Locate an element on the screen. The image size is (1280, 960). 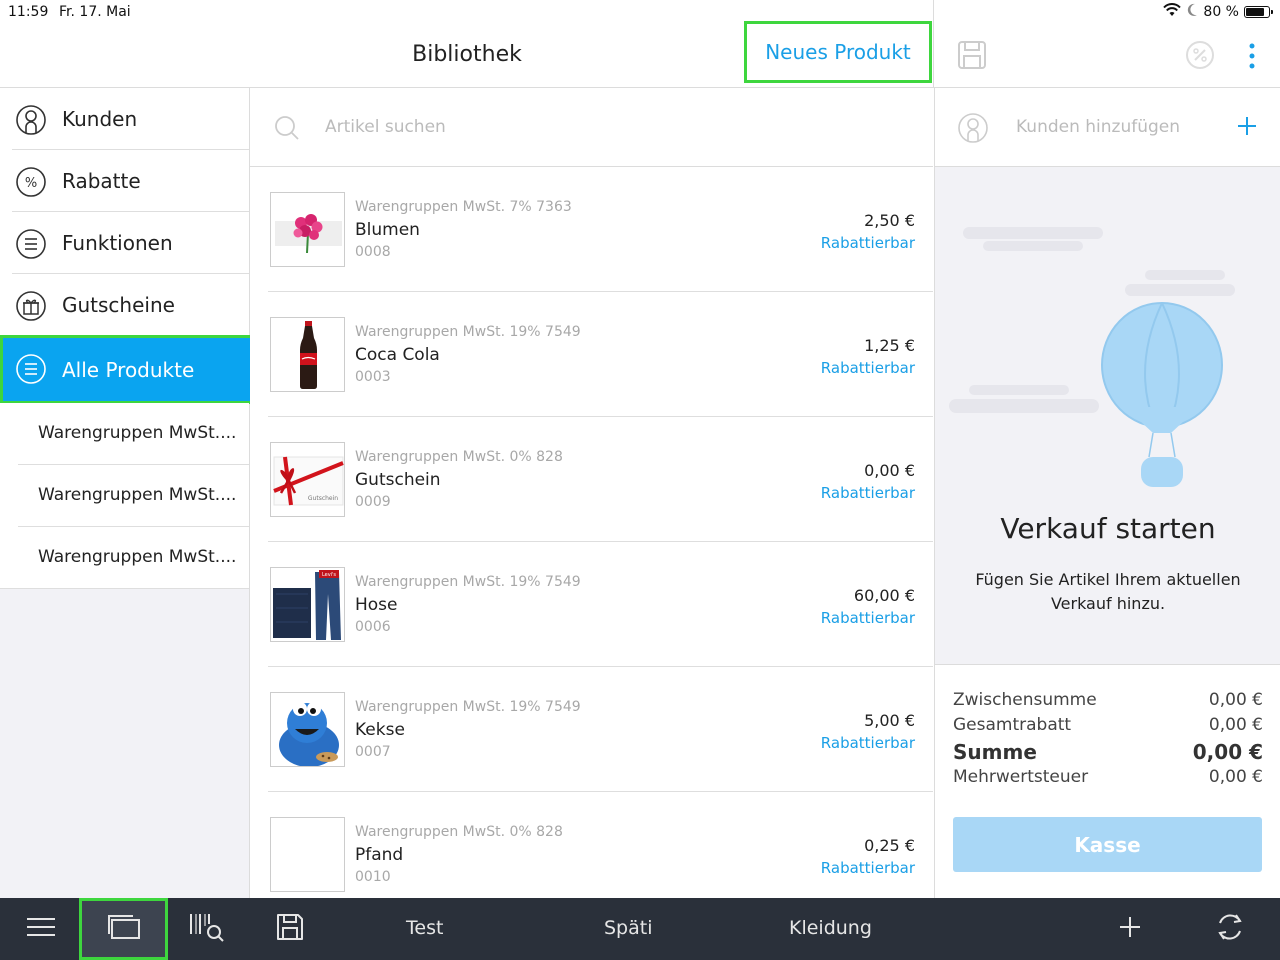
product-group: Warengruppen MwSt. 0% 828 is located at coordinates (459, 457).